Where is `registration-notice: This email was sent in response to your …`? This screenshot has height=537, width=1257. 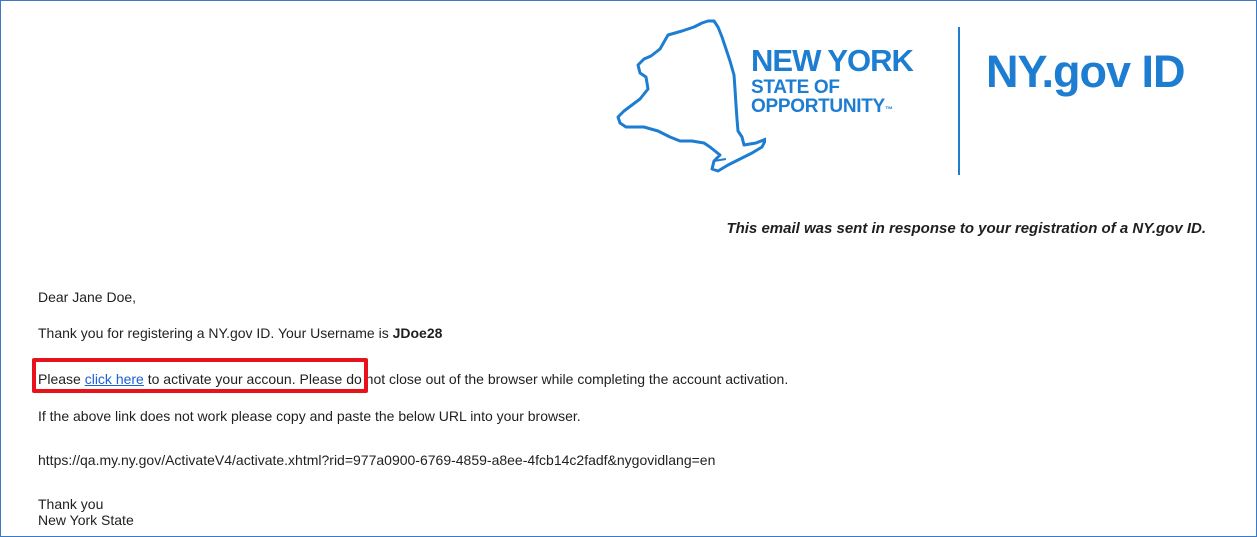 registration-notice: This email was sent in response to your … is located at coordinates (966, 228).